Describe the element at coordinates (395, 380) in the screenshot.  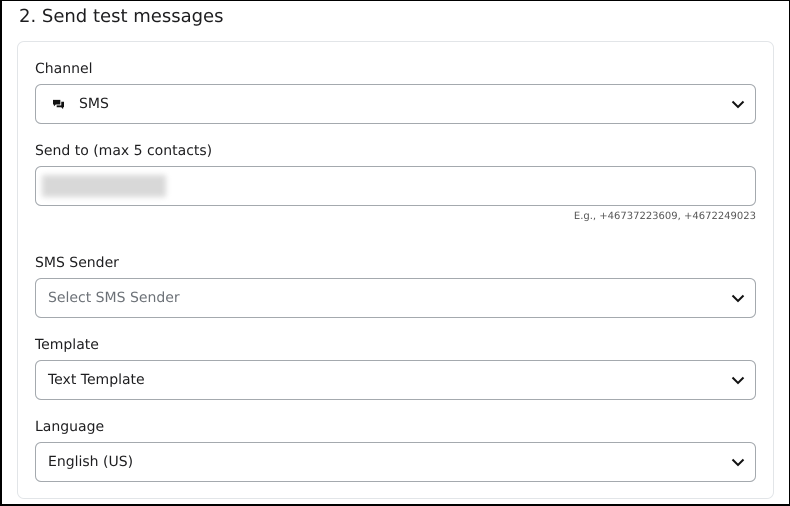
I see `select-field: Text Template` at that location.